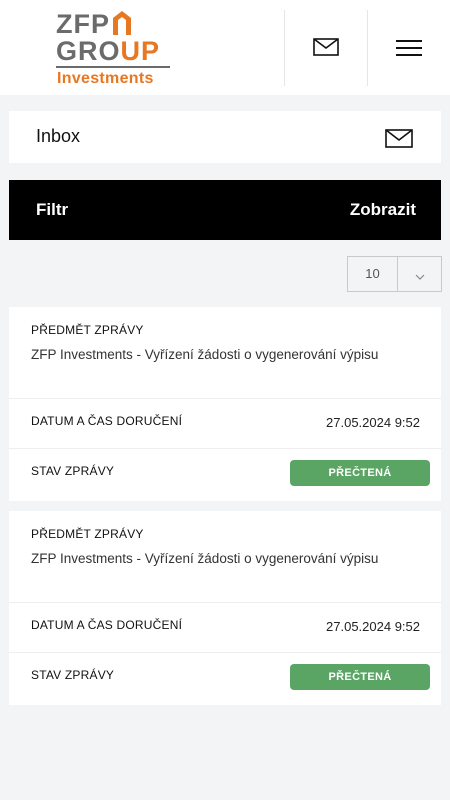 Image resolution: width=450 pixels, height=800 pixels. Describe the element at coordinates (383, 210) in the screenshot. I see `show-button: Zobrazit` at that location.